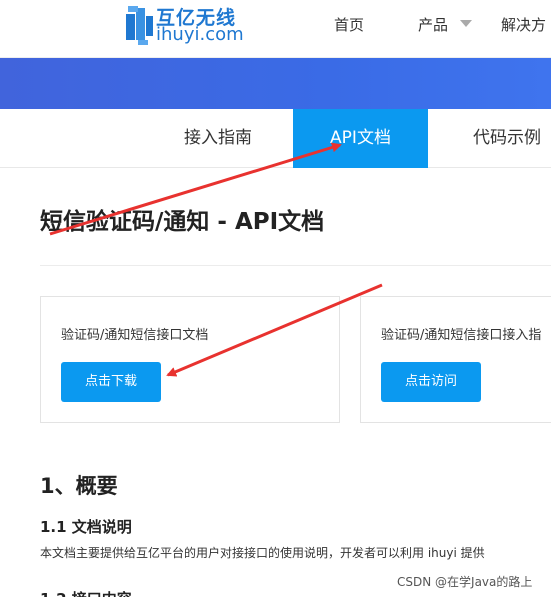 The height and width of the screenshot is (597, 551). I want to click on hero-banner, so click(275, 83).